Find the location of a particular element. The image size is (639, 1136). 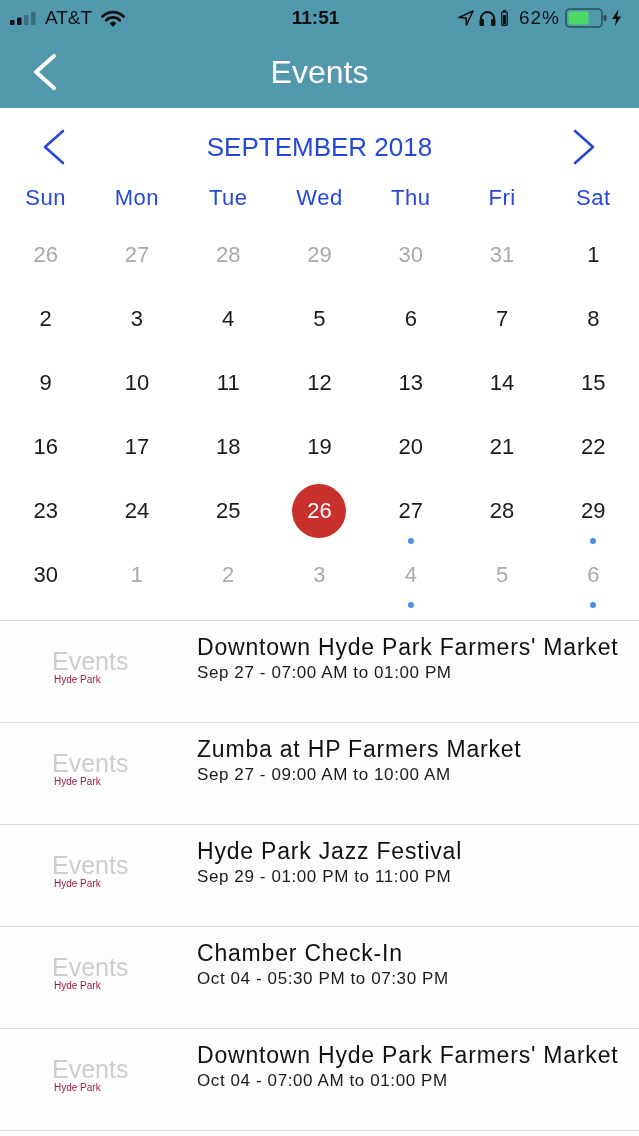

calendar-day: 2 is located at coordinates (45, 319).